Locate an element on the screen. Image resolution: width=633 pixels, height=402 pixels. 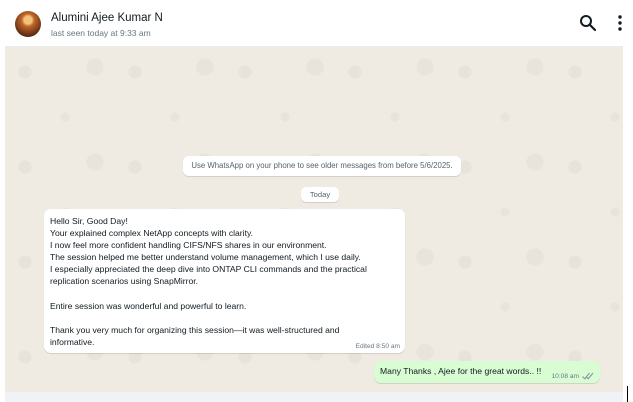
message-line: informative. is located at coordinates (72, 341).